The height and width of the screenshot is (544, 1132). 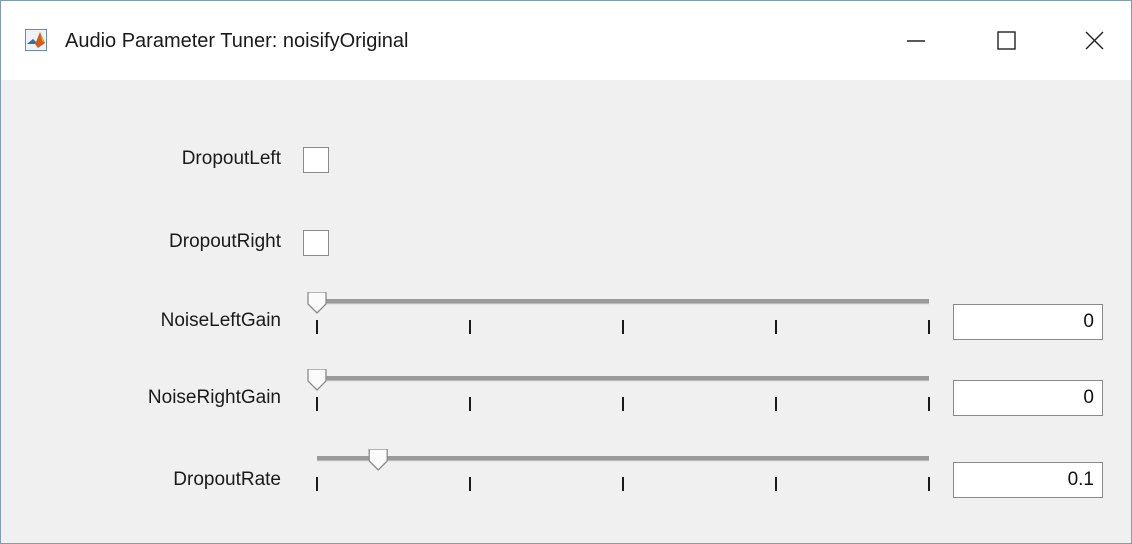 I want to click on noise-left-gain-label: NoiseLeftGain, so click(x=220, y=320).